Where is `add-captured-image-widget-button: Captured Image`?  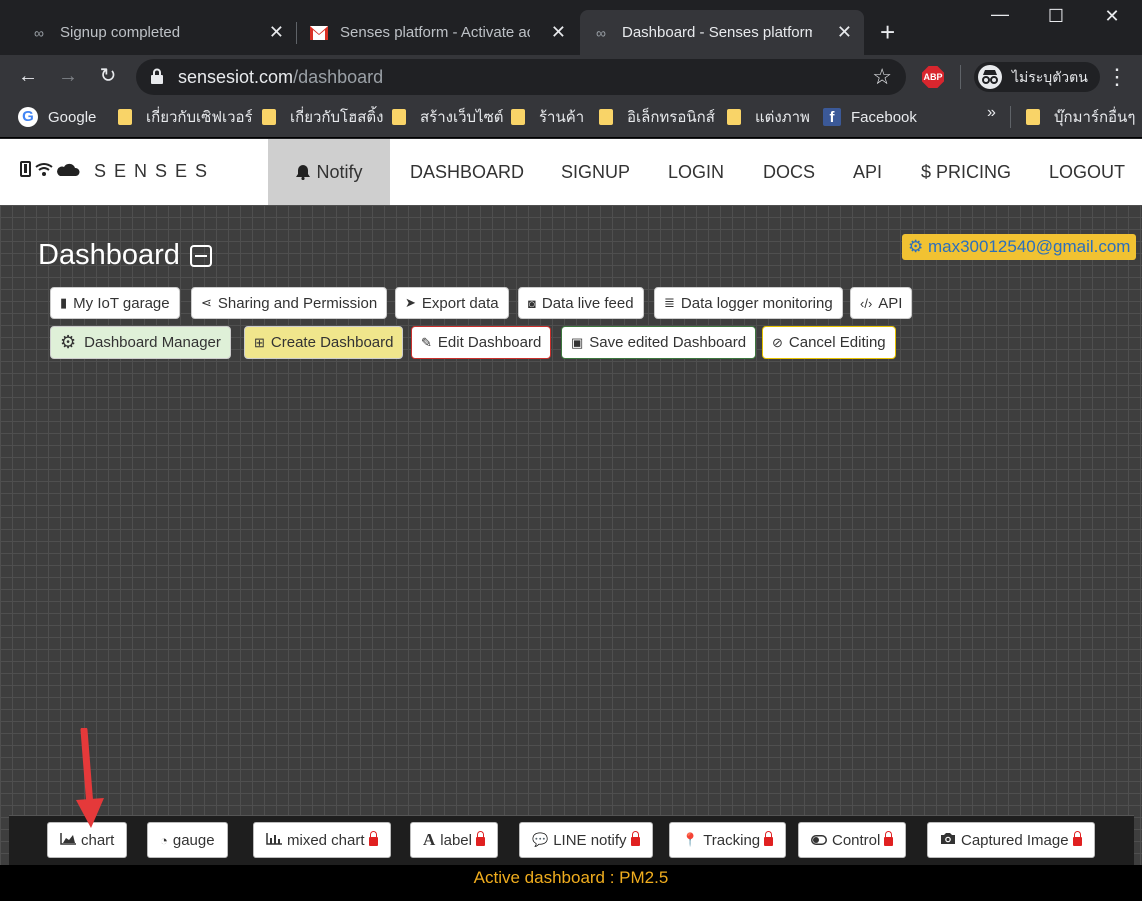 add-captured-image-widget-button: Captured Image is located at coordinates (1011, 840).